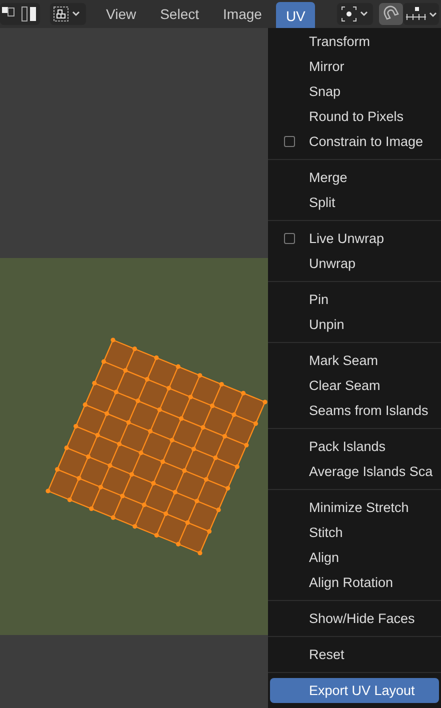 The image size is (441, 708). What do you see at coordinates (121, 14) in the screenshot?
I see `menu-button: View` at bounding box center [121, 14].